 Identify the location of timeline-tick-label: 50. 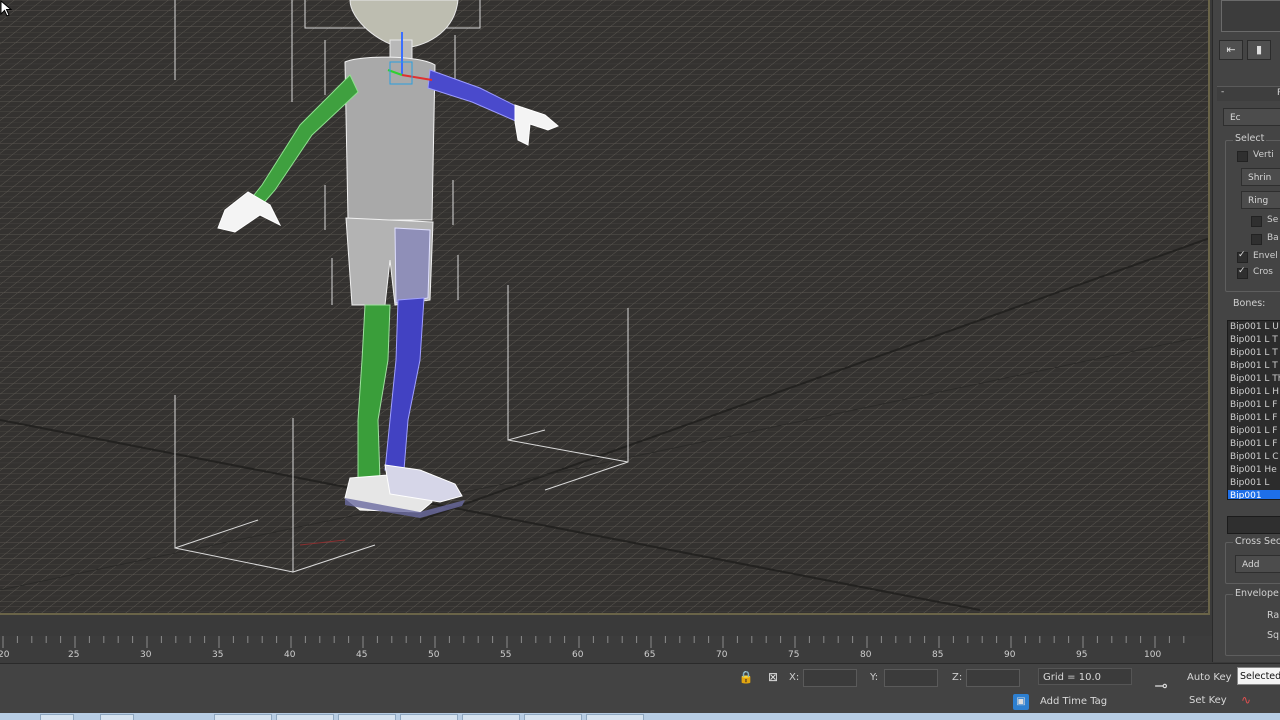
(434, 655).